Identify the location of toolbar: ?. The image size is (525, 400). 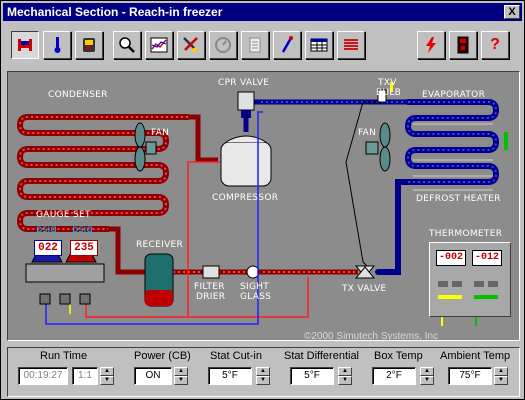
(262, 46).